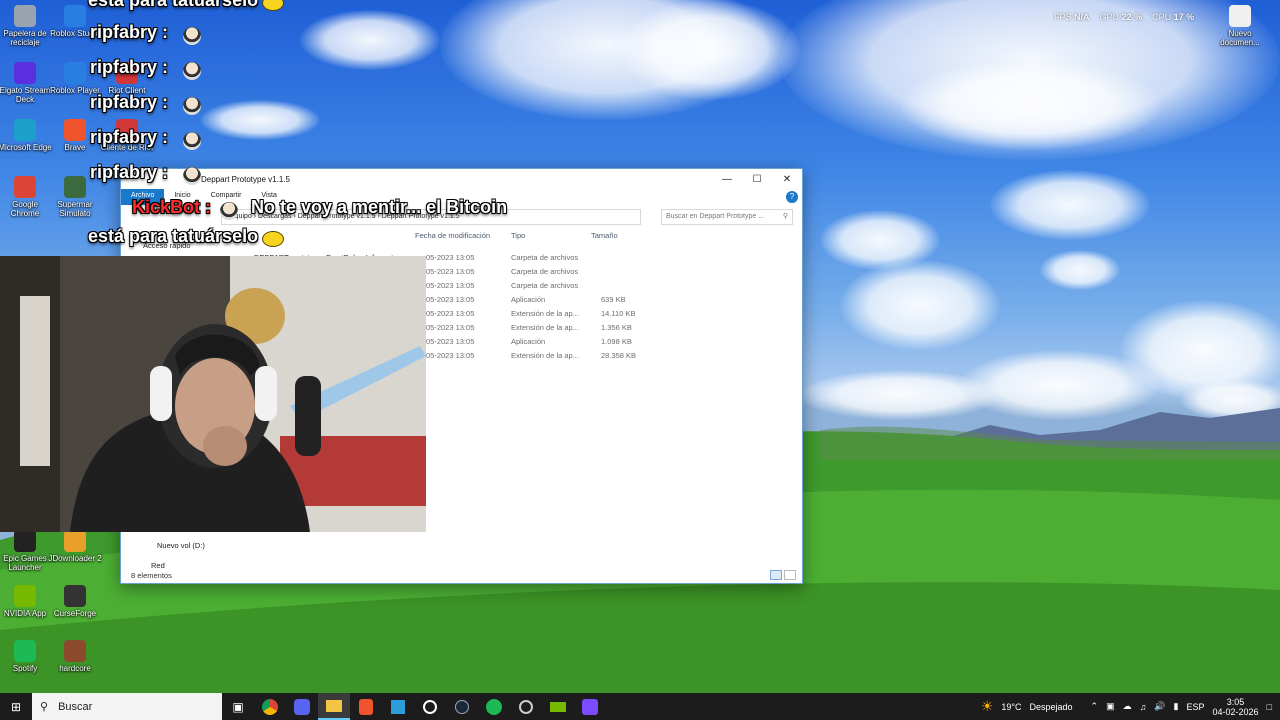 The width and height of the screenshot is (1280, 720). I want to click on desktop-icon: Elgato Stream Deck, so click(26, 83).